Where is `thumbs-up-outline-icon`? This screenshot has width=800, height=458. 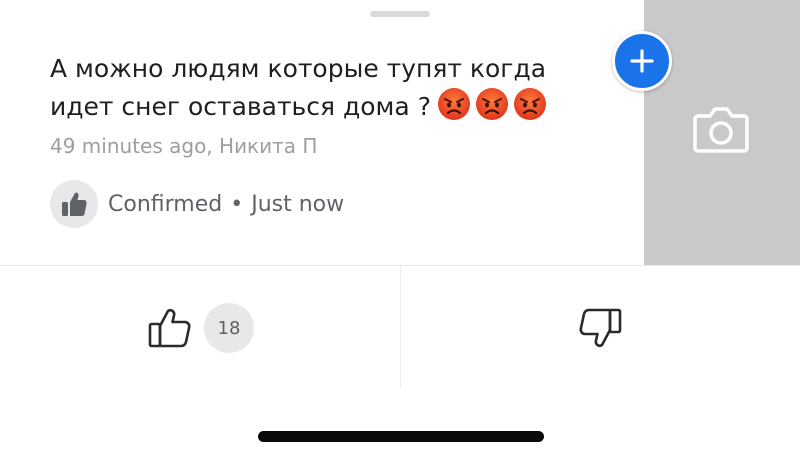
thumbs-up-outline-icon is located at coordinates (170, 328).